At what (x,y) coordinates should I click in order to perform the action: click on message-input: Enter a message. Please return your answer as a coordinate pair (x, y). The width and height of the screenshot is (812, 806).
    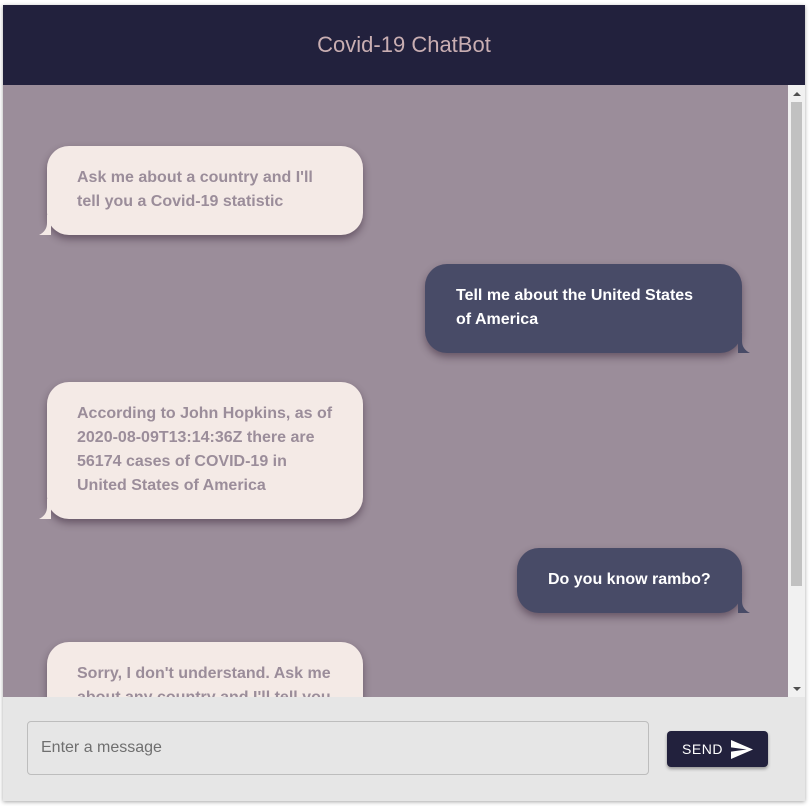
    Looking at the image, I should click on (338, 748).